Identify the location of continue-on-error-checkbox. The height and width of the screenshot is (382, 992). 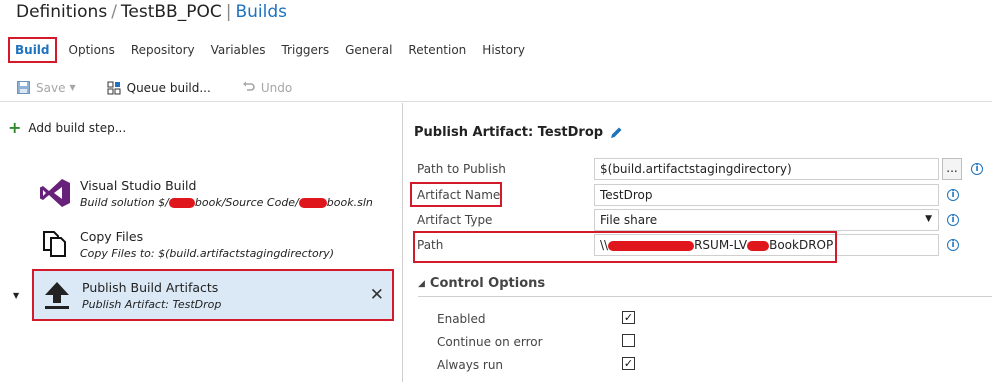
(628, 340).